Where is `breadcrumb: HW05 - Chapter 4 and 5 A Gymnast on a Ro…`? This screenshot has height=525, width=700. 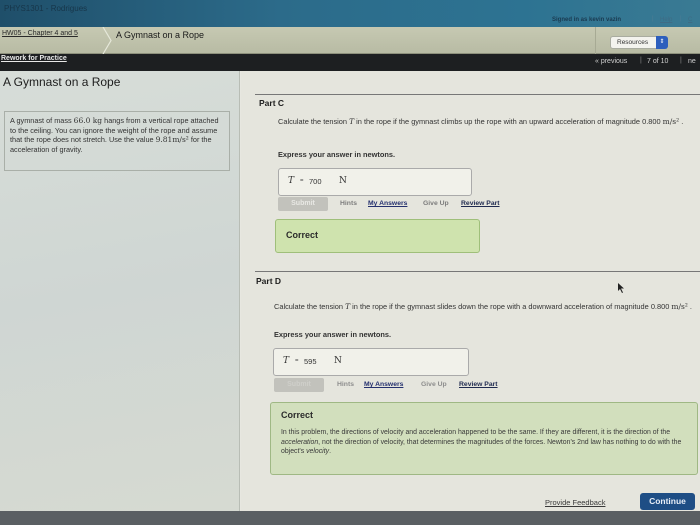 breadcrumb: HW05 - Chapter 4 and 5 A Gymnast on a Ro… is located at coordinates (350, 40).